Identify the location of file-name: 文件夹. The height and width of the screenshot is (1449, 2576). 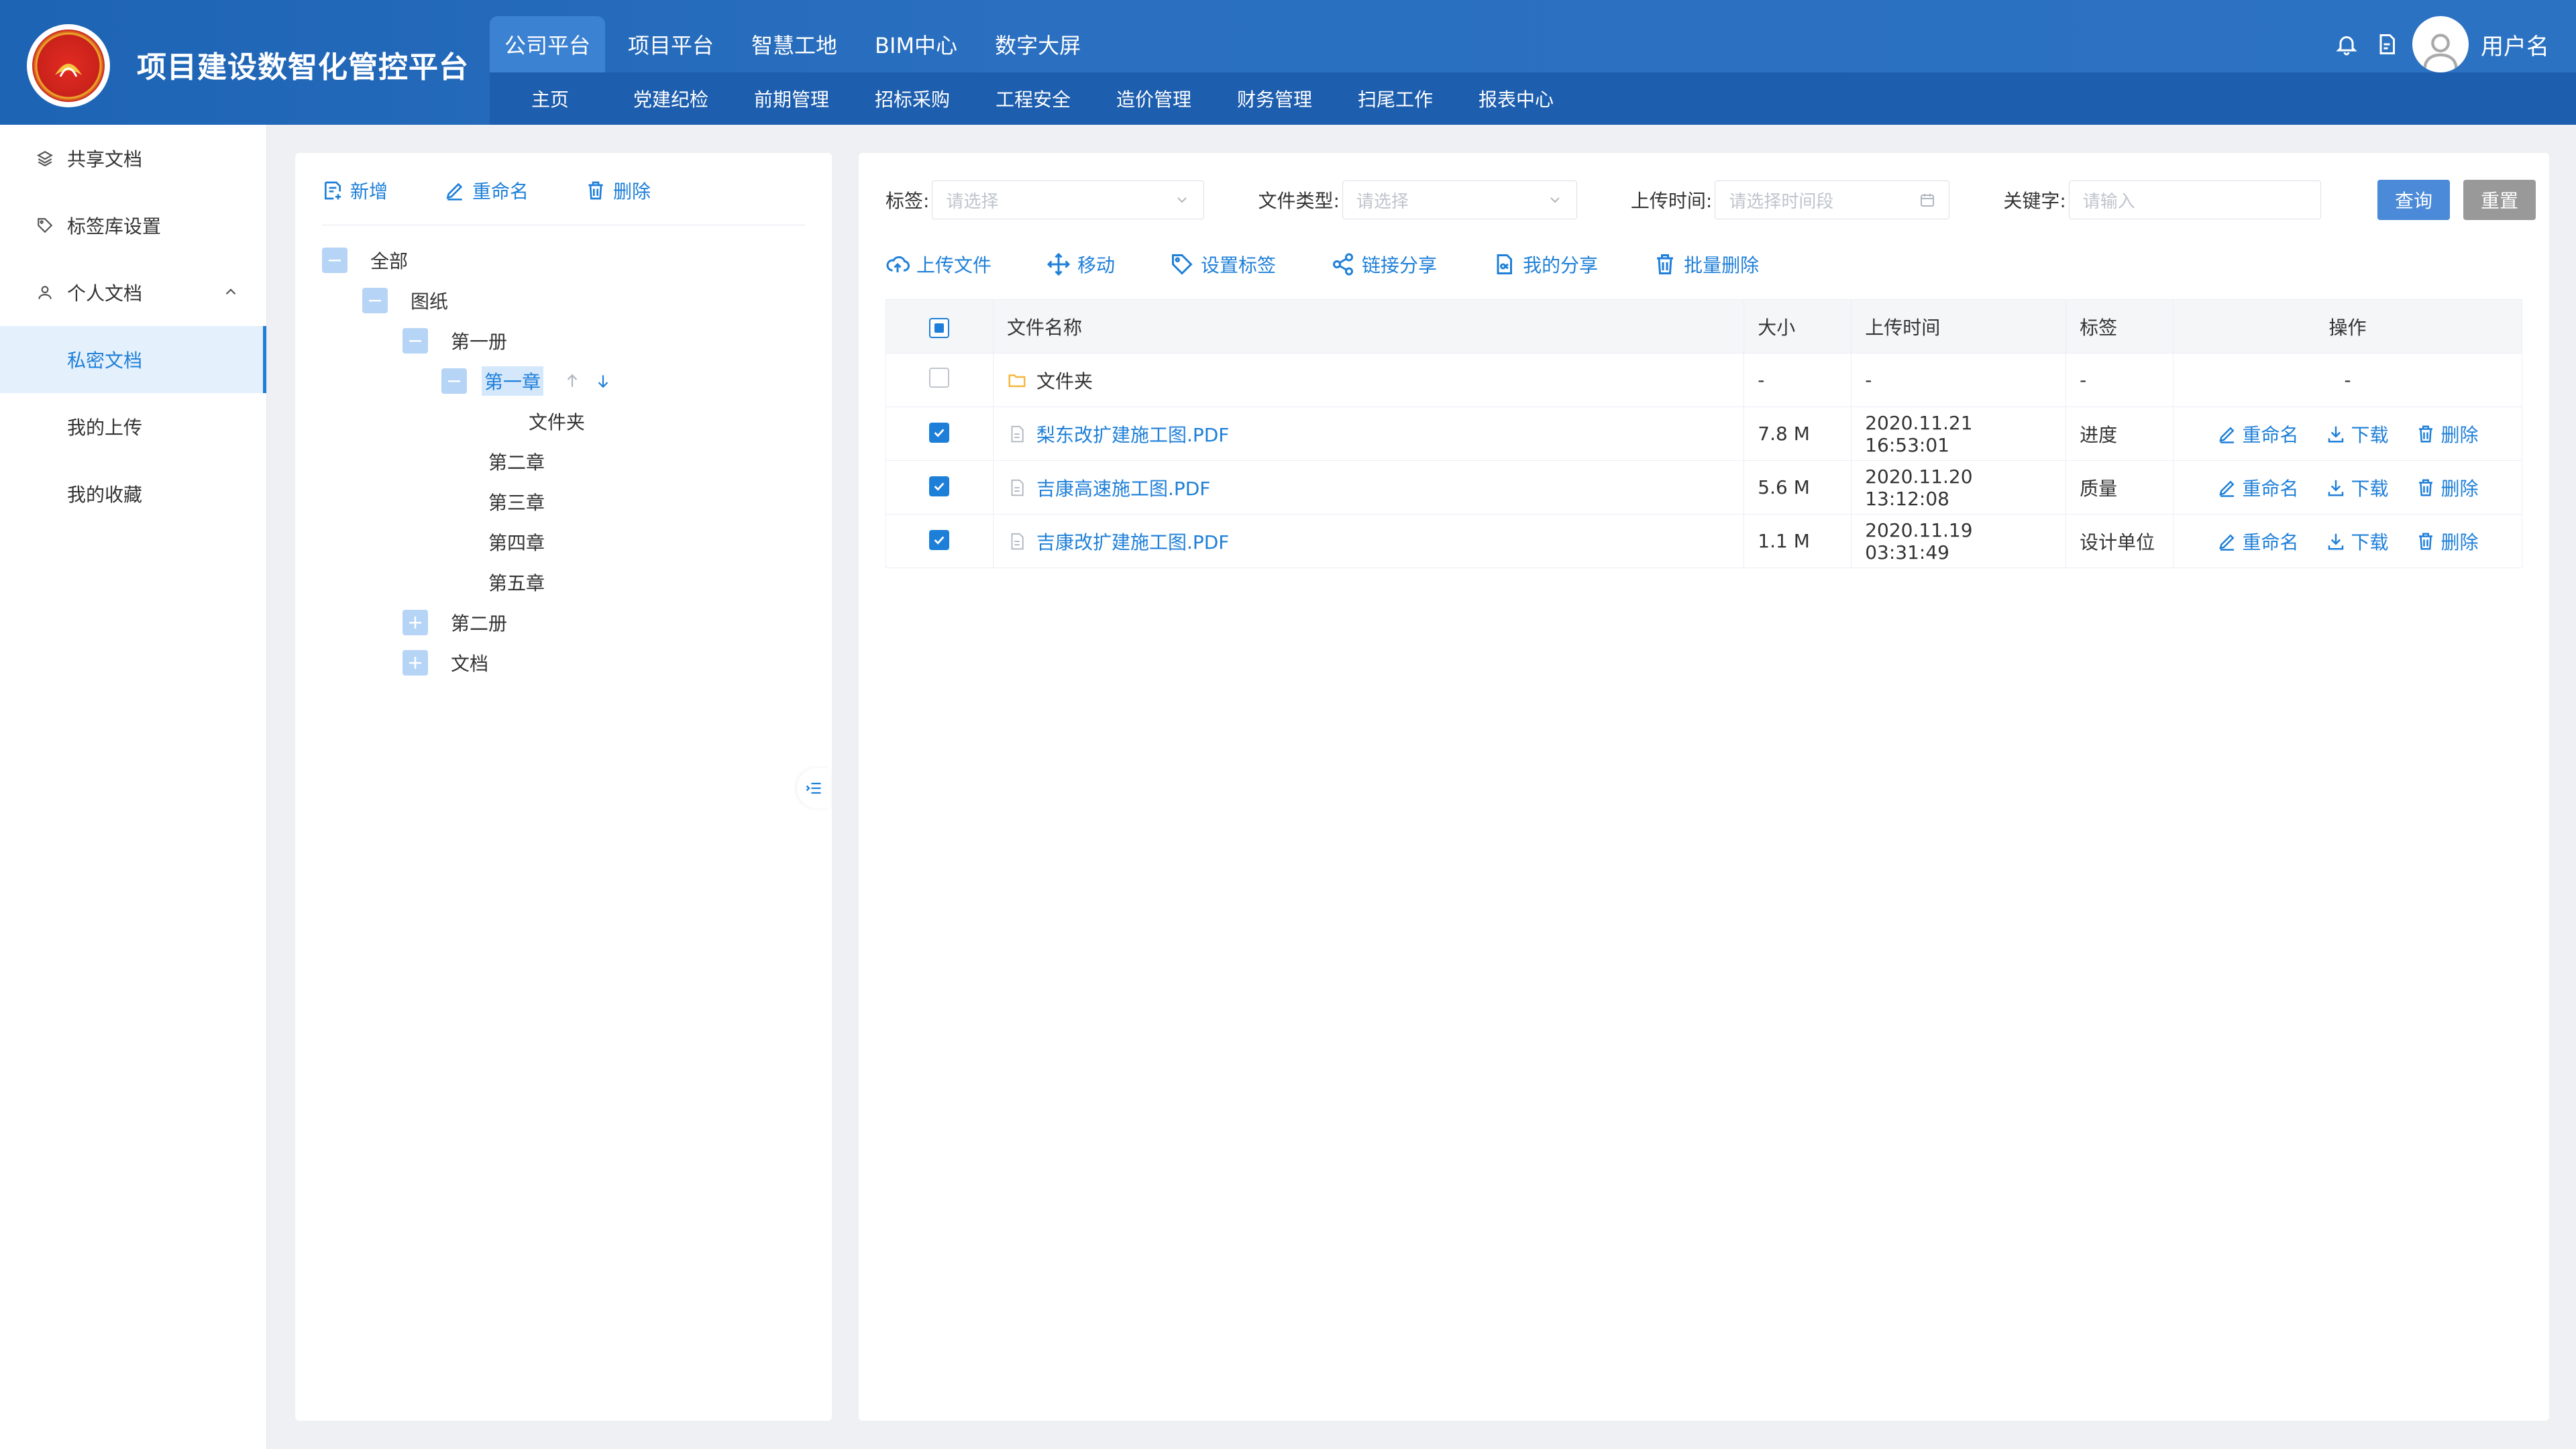
(1064, 380).